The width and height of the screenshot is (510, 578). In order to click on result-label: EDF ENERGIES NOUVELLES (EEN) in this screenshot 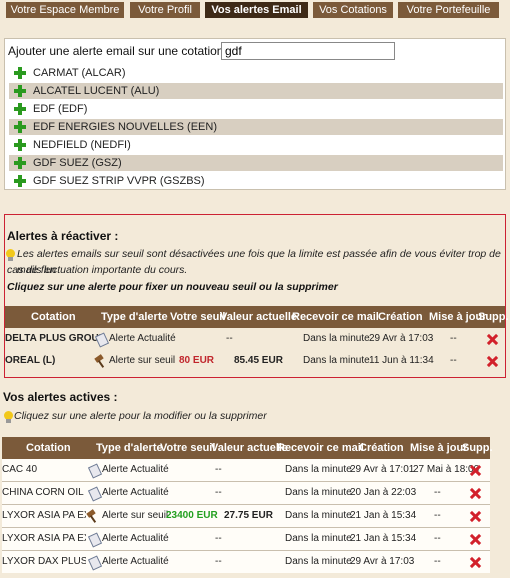, I will do `click(125, 127)`.